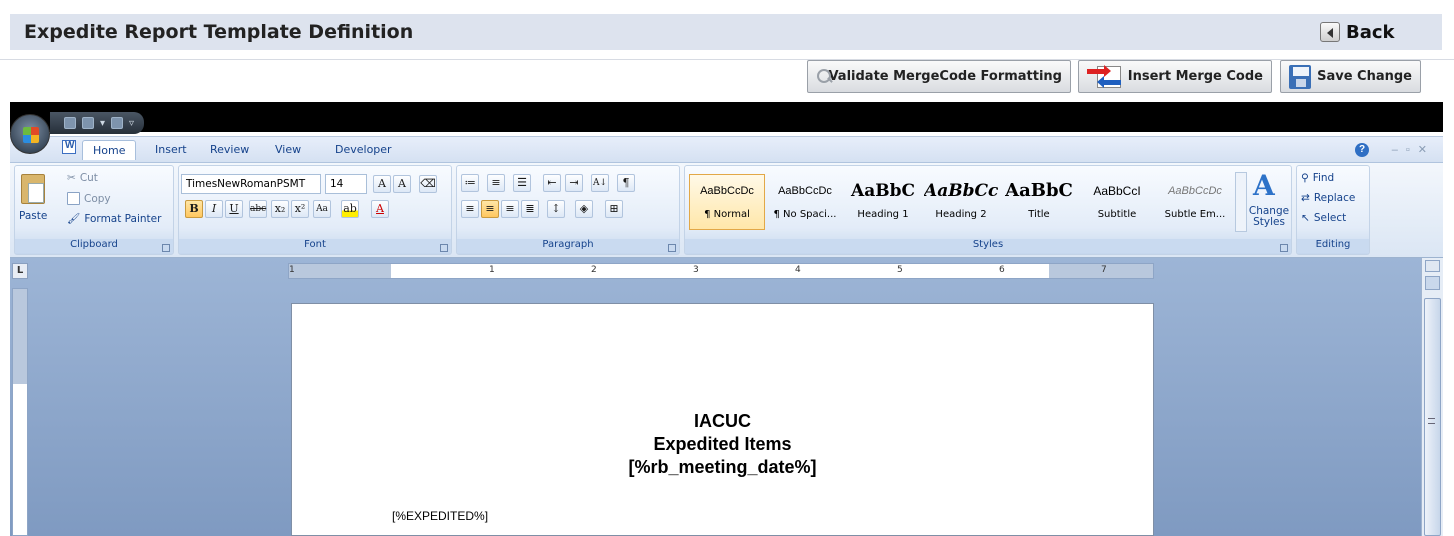 The height and width of the screenshot is (536, 1454). What do you see at coordinates (300, 209) in the screenshot?
I see `superscript-icon: x²` at bounding box center [300, 209].